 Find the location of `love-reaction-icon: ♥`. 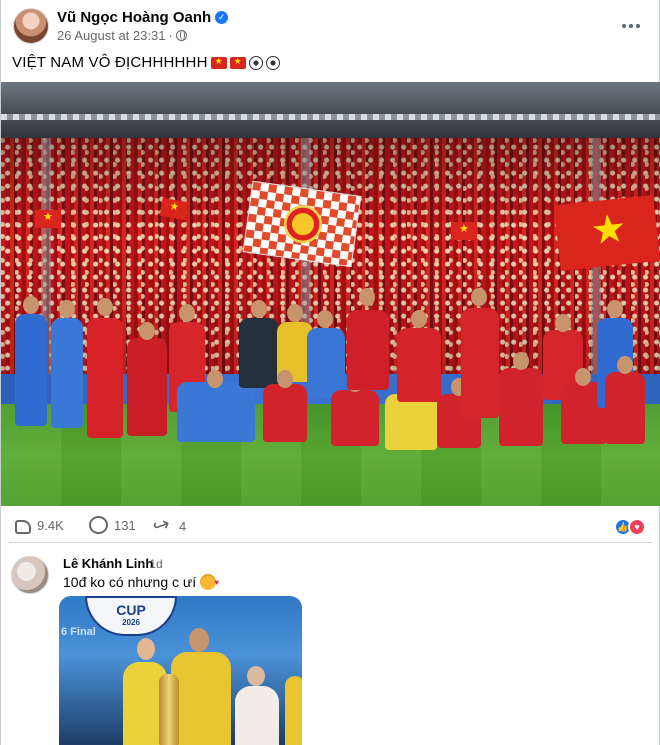

love-reaction-icon: ♥ is located at coordinates (637, 527).